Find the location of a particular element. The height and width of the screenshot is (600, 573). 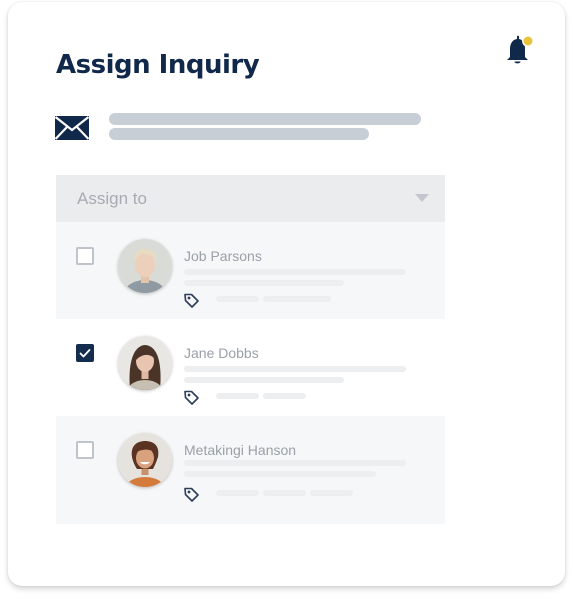

assignee-name: Jane Dobbs is located at coordinates (221, 353).